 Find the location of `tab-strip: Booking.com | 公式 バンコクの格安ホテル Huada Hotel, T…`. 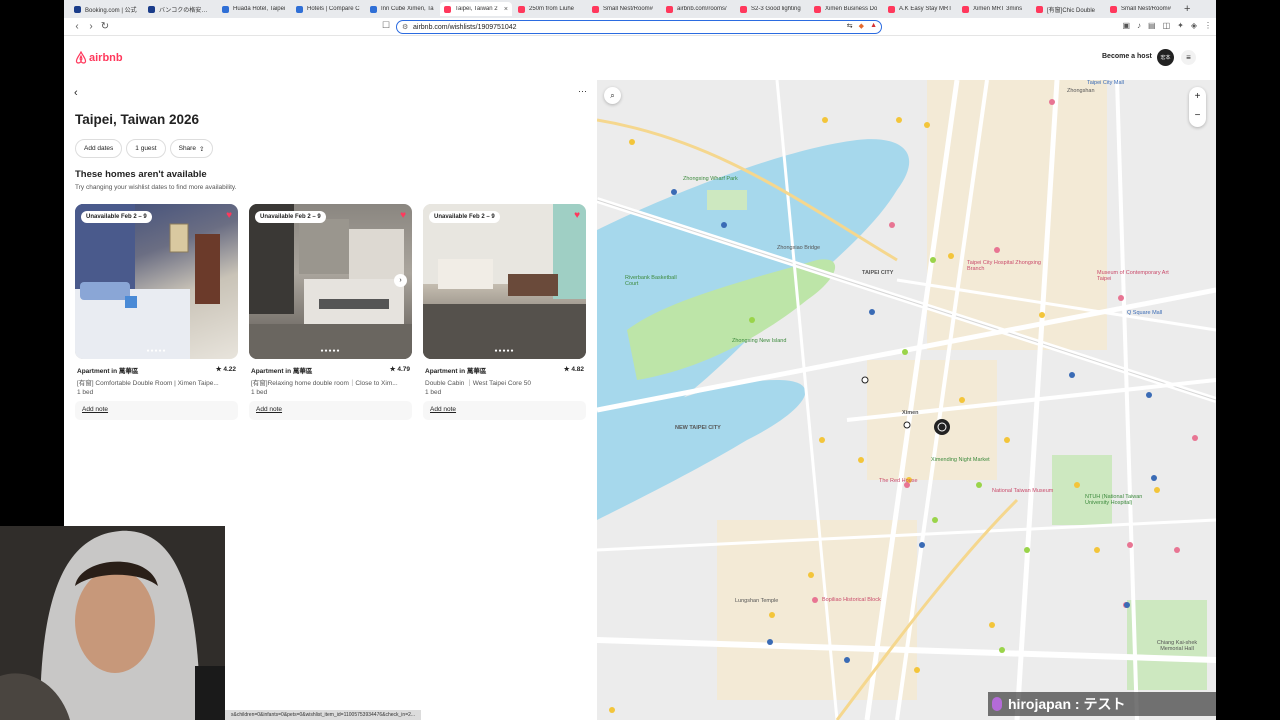

tab-strip: Booking.com | 公式 バンコクの格安ホテル Huada Hotel, T… is located at coordinates (640, 9).